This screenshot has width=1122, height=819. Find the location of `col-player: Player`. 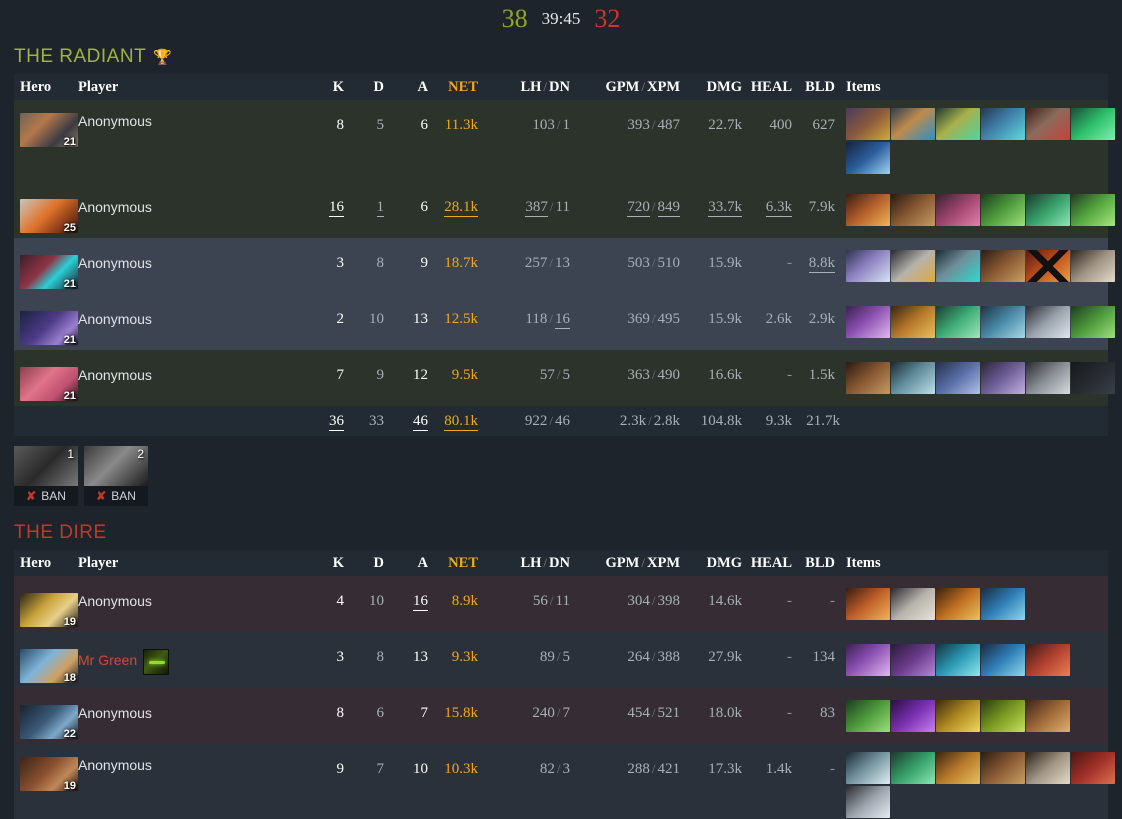

col-player: Player is located at coordinates (191, 563).